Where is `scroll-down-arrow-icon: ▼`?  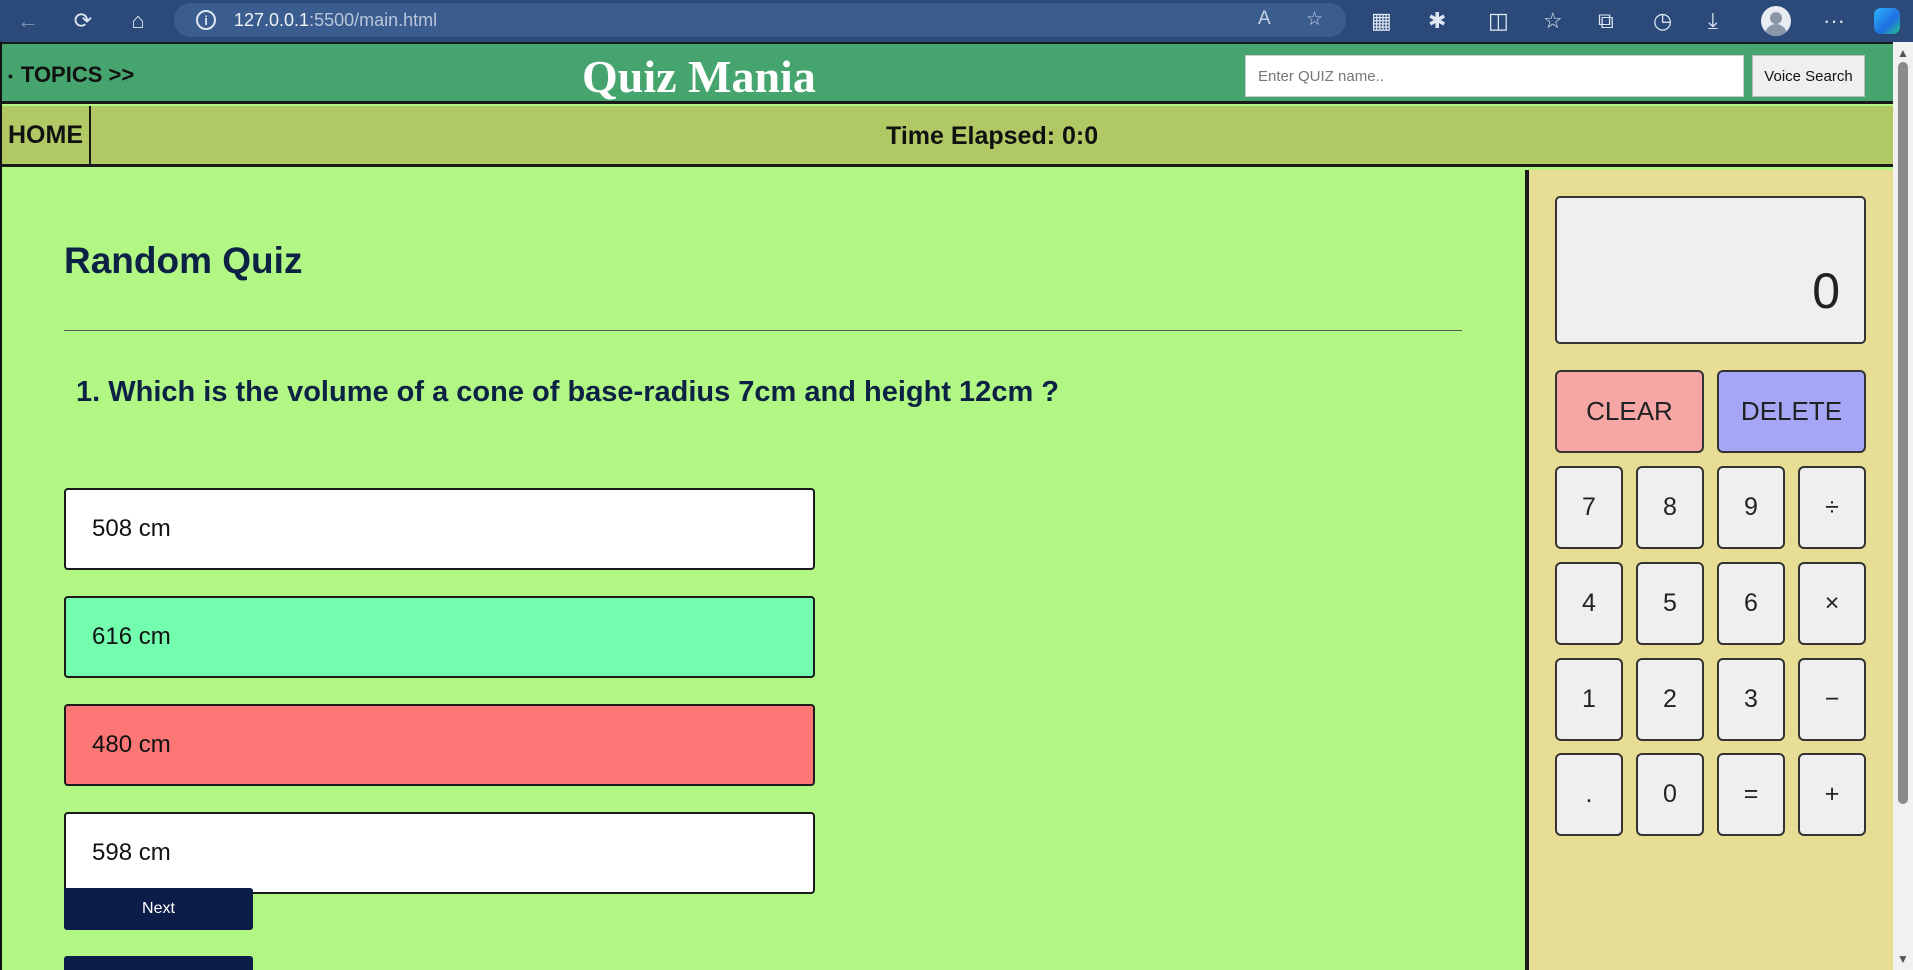
scroll-down-arrow-icon: ▼ is located at coordinates (1903, 959).